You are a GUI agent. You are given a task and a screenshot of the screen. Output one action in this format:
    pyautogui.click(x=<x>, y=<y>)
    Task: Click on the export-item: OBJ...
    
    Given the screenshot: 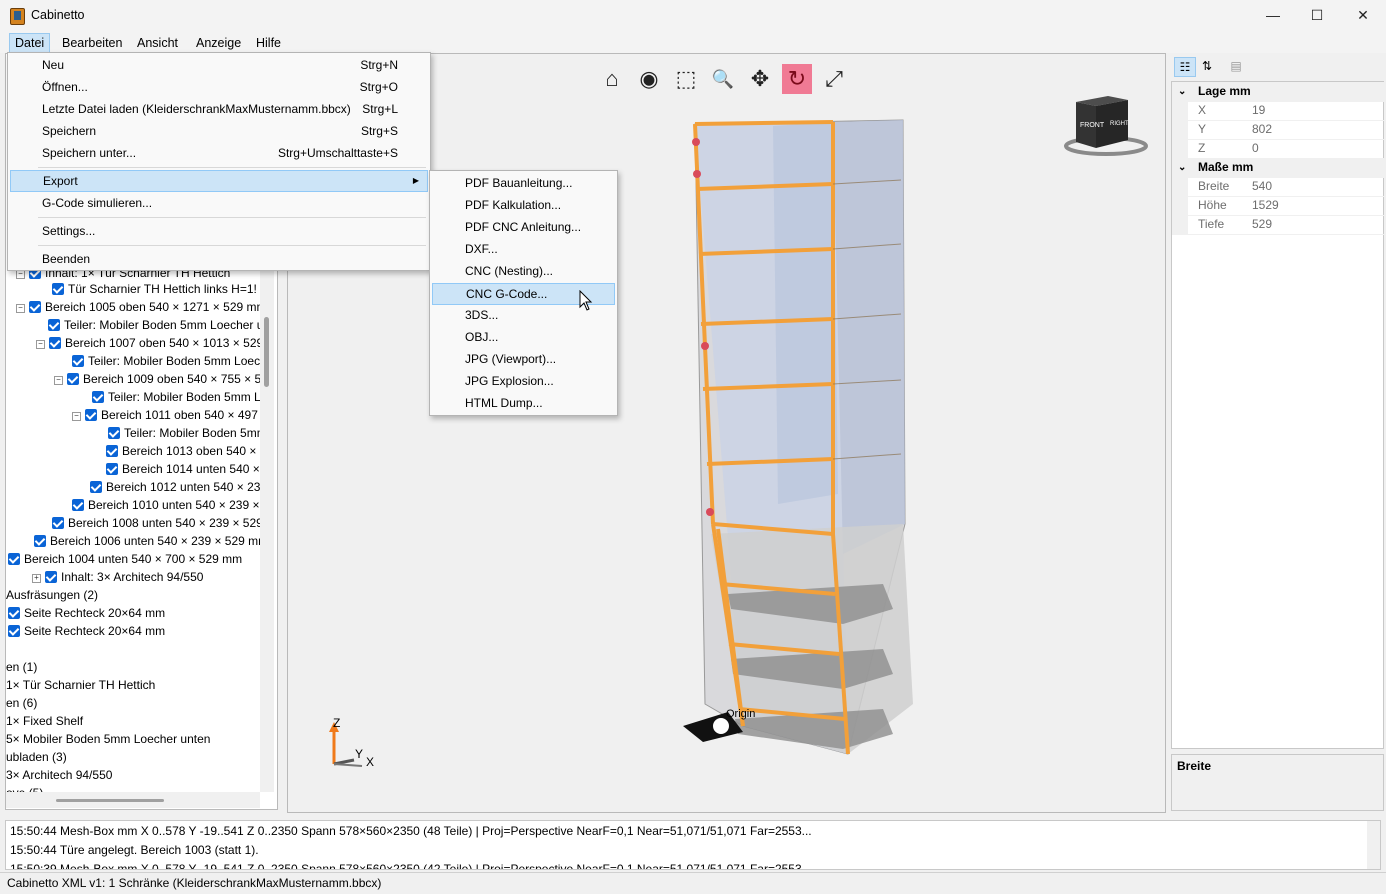 What is the action you would take?
    pyautogui.click(x=523, y=337)
    